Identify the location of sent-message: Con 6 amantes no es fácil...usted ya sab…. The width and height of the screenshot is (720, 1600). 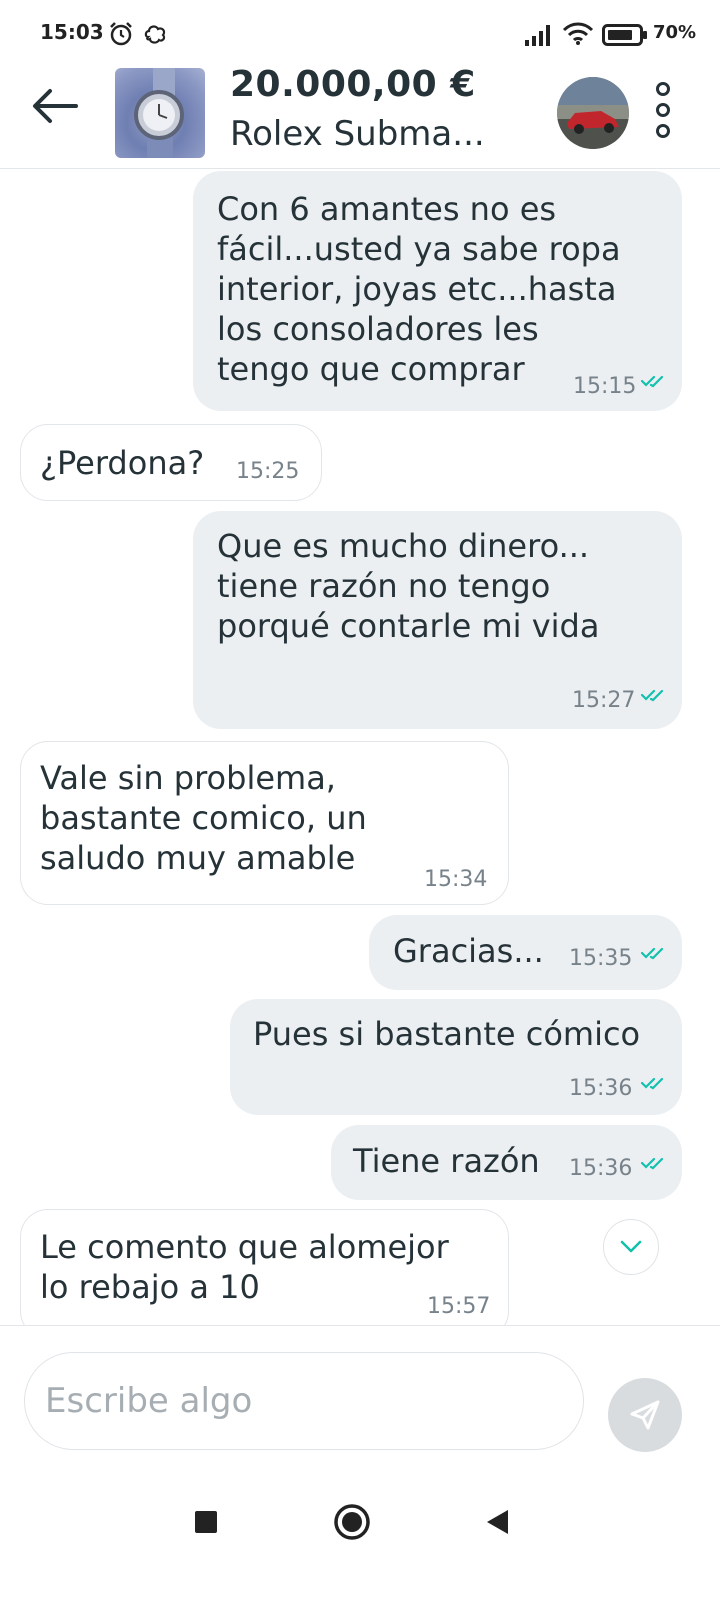
(437, 291).